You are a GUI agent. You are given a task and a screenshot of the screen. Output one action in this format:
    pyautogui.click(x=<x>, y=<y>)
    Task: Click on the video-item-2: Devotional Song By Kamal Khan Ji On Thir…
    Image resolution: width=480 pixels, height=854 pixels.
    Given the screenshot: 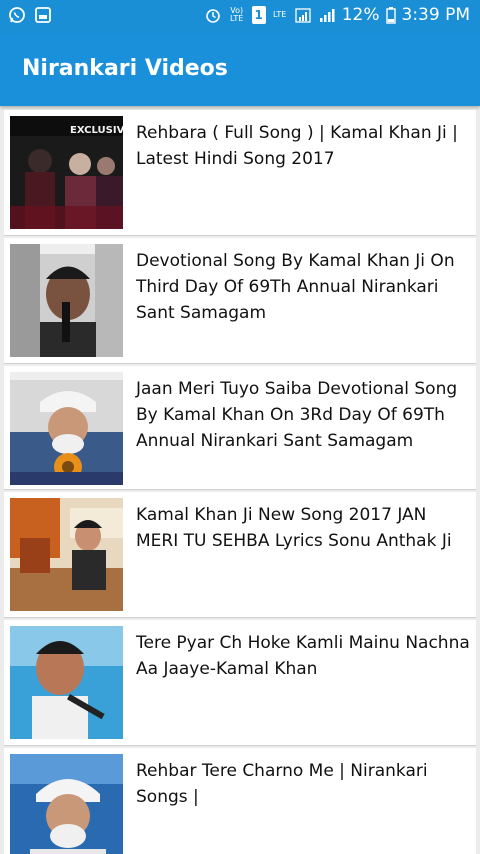 What is the action you would take?
    pyautogui.click(x=240, y=301)
    